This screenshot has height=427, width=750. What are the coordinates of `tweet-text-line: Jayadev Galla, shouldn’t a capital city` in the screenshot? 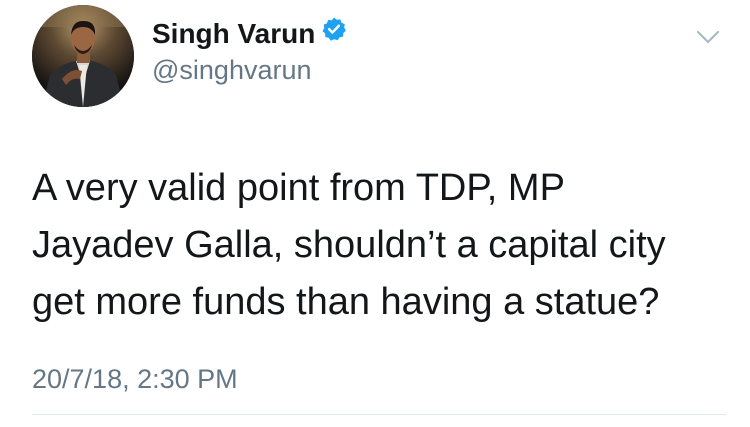 It's located at (349, 245).